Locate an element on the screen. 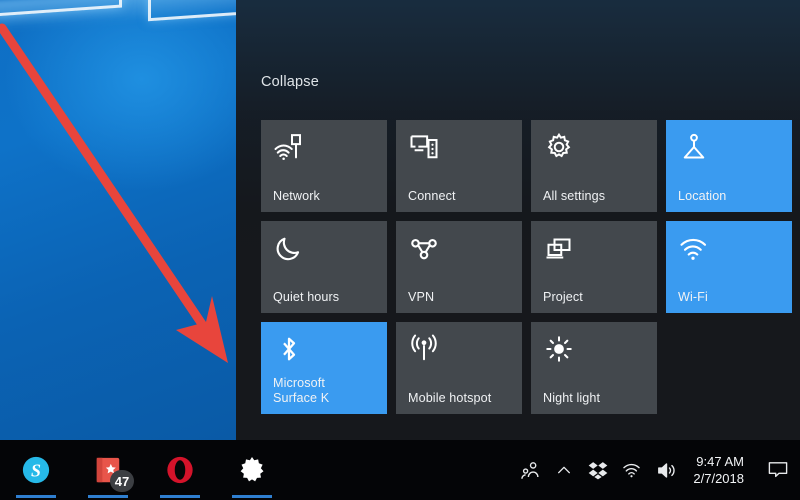 The width and height of the screenshot is (800, 500). action-center-button is located at coordinates (778, 470).